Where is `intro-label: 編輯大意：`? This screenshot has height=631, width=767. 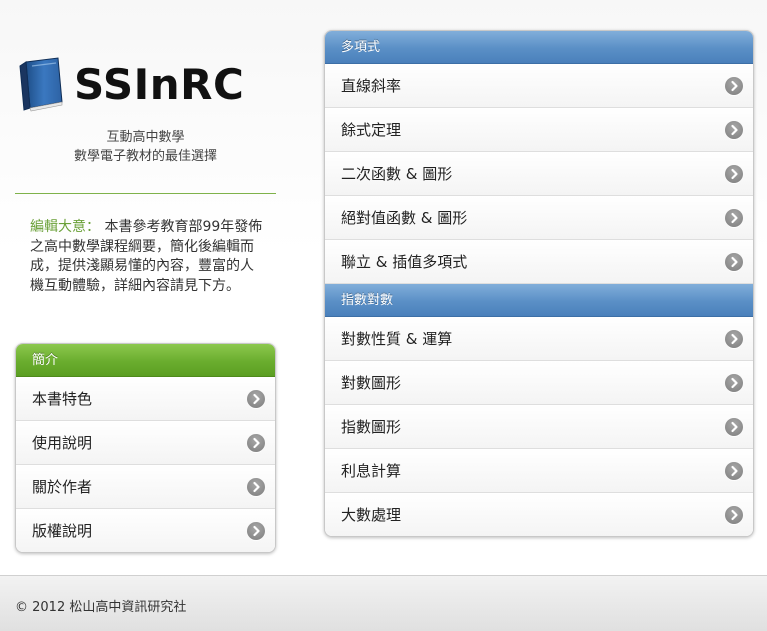 intro-label: 編輯大意： is located at coordinates (65, 227).